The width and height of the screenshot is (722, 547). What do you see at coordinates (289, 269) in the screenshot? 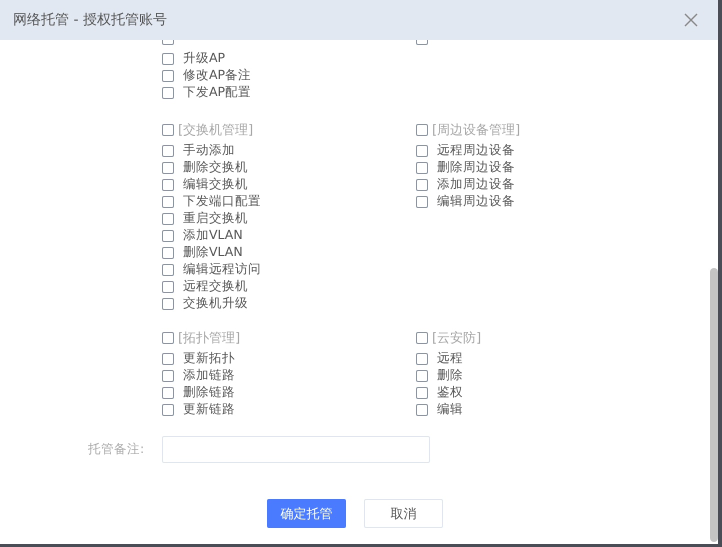
I see `permission-option: 编辑远程访问` at bounding box center [289, 269].